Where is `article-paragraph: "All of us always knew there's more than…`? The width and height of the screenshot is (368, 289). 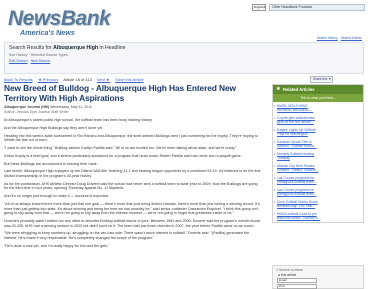 article-paragraph: "All of us always knew there's more than… is located at coordinates (132, 209).